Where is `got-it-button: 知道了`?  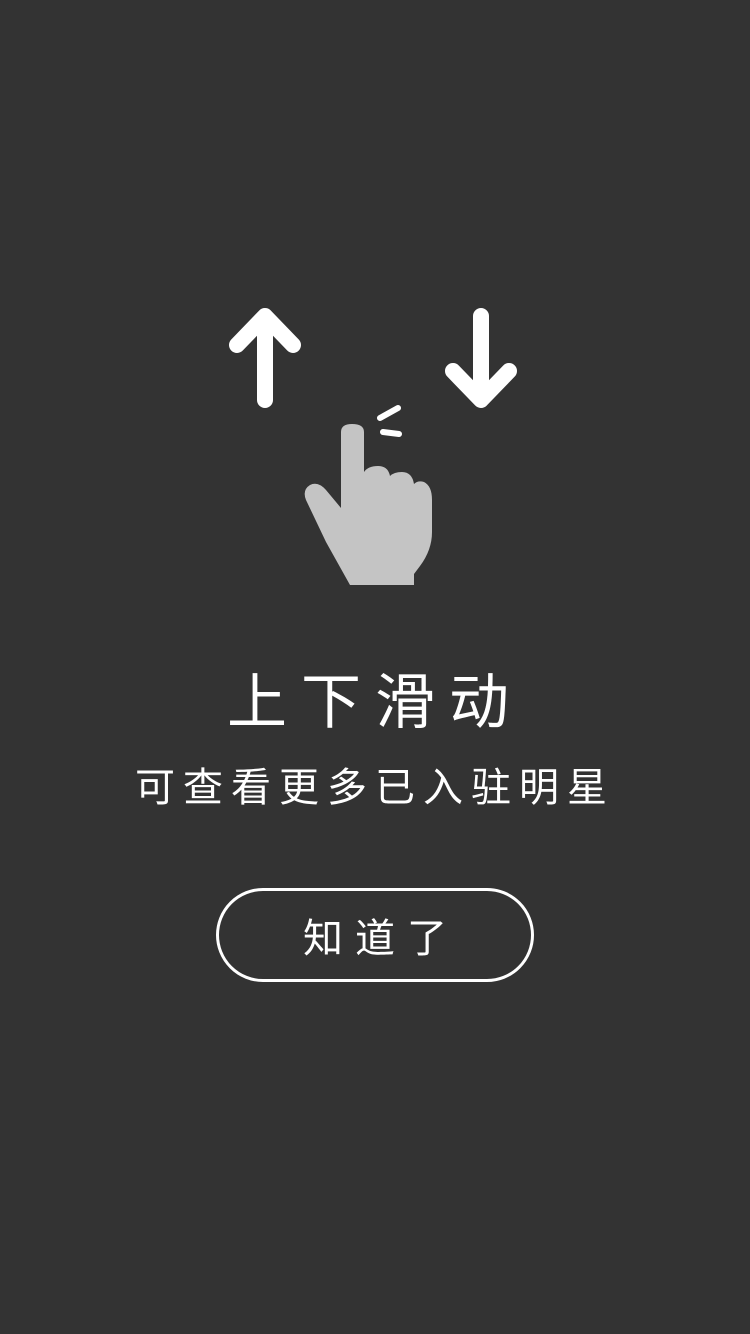
got-it-button: 知道了 is located at coordinates (375, 935).